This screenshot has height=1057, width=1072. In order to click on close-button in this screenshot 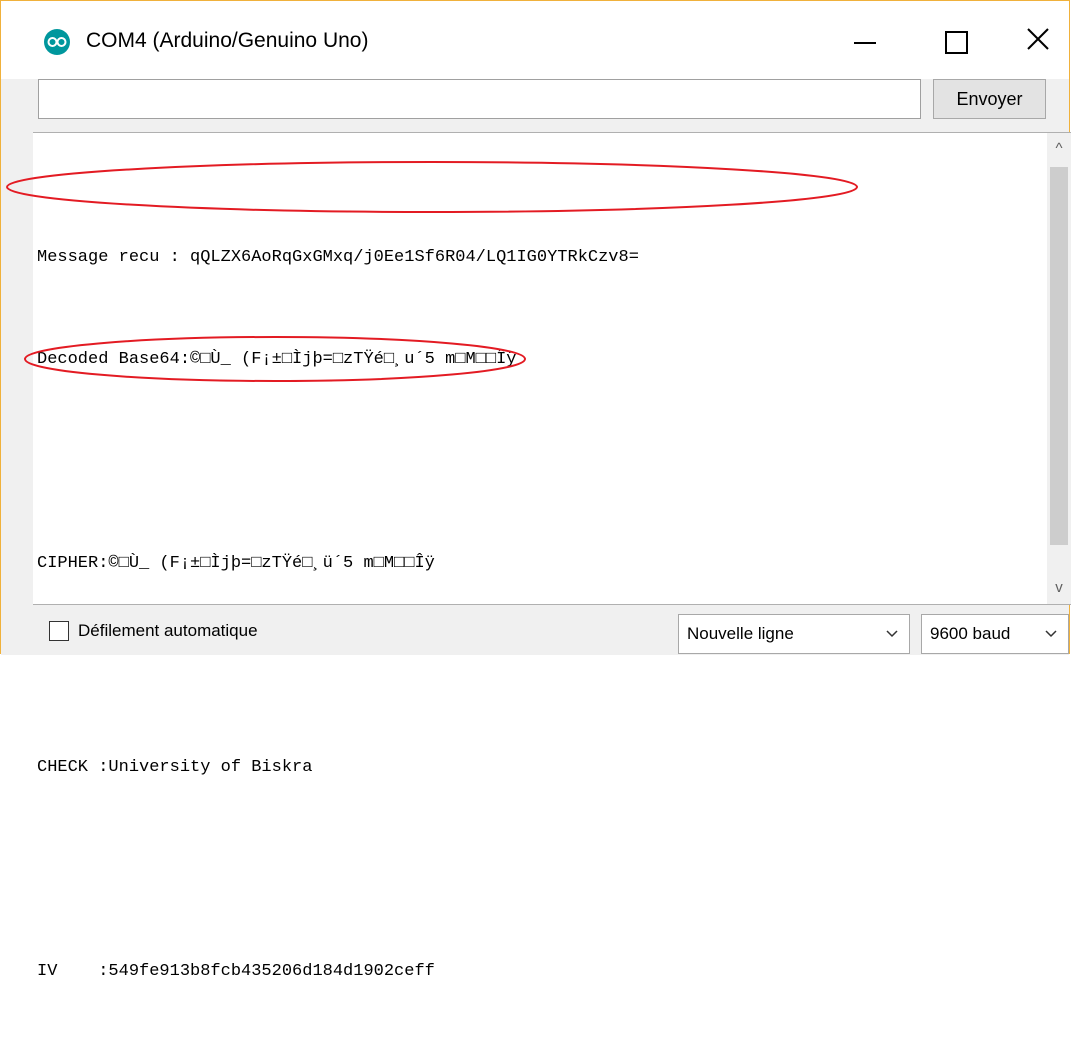, I will do `click(1041, 42)`.